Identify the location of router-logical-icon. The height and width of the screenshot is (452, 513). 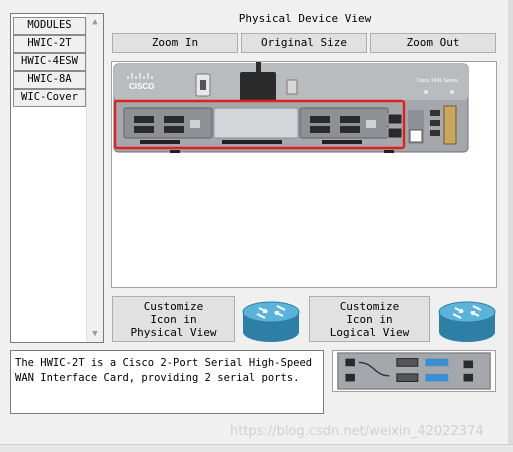
(467, 319).